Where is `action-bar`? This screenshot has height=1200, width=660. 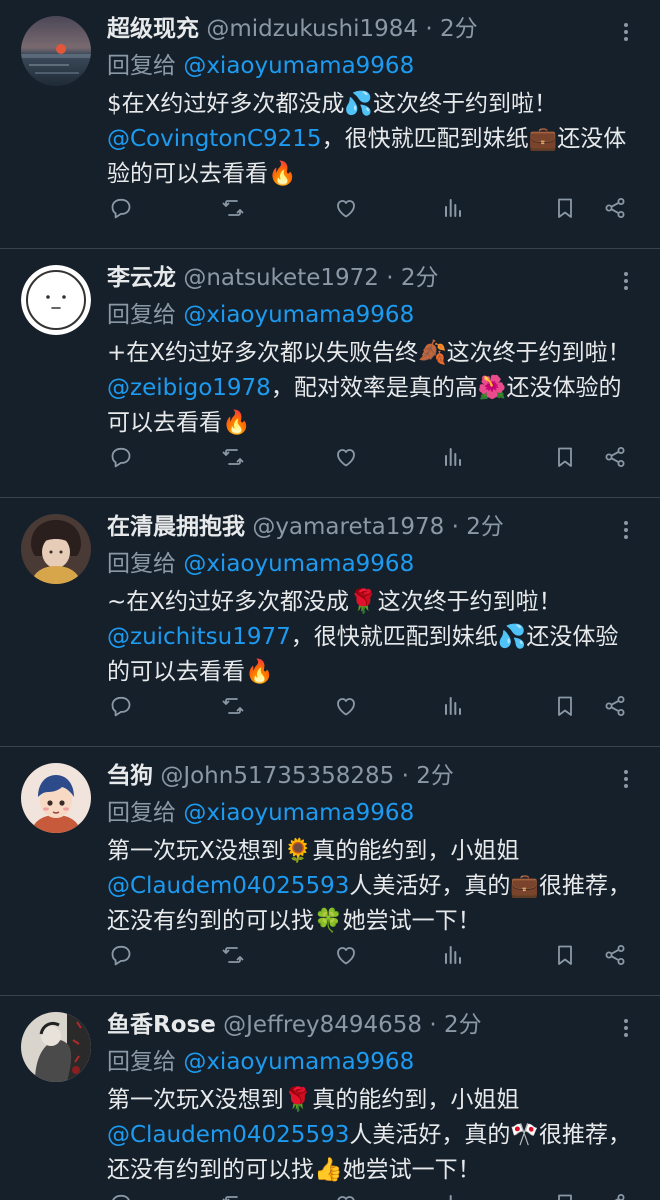
action-bar is located at coordinates (372, 457).